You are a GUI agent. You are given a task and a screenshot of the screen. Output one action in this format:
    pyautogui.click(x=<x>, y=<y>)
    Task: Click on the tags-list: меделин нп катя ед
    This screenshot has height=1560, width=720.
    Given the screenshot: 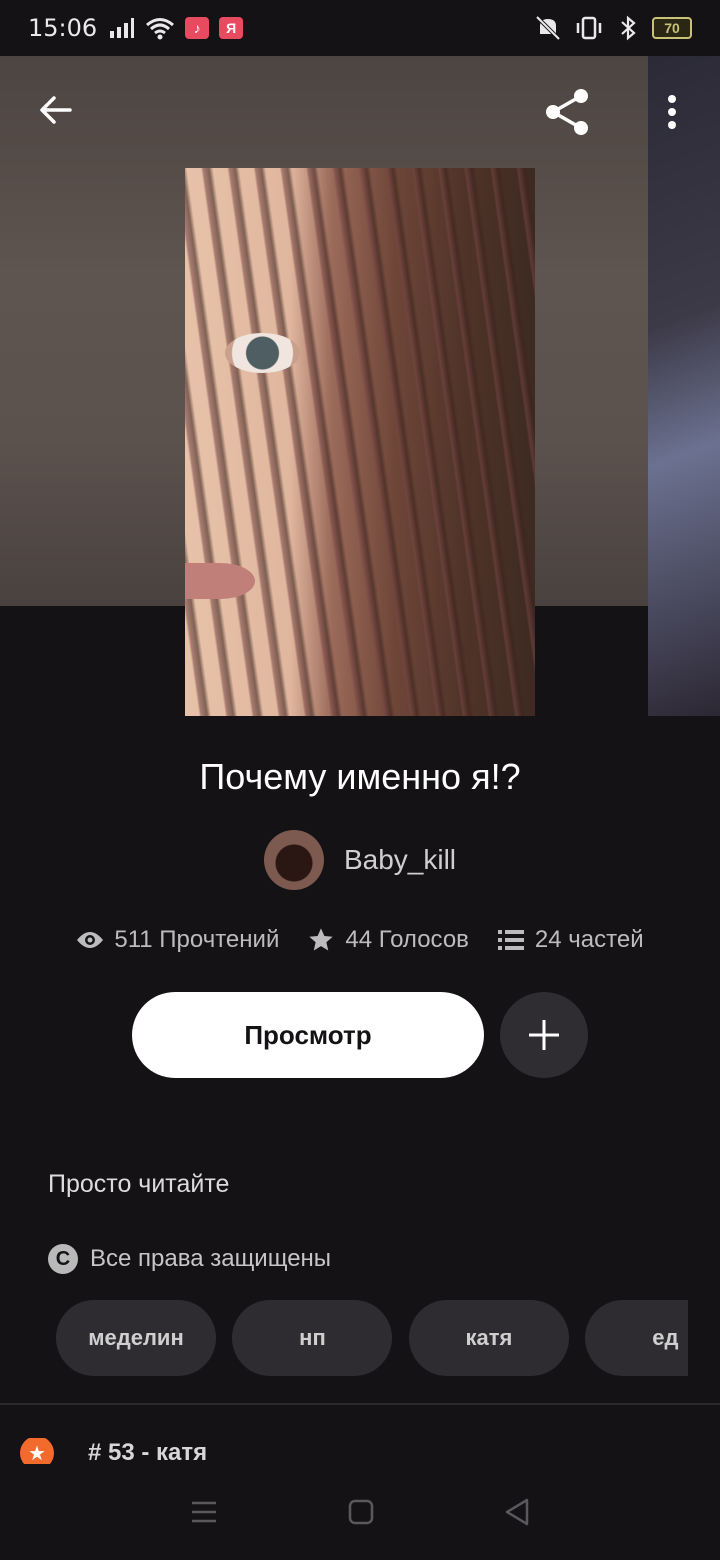 What is the action you would take?
    pyautogui.click(x=372, y=1338)
    